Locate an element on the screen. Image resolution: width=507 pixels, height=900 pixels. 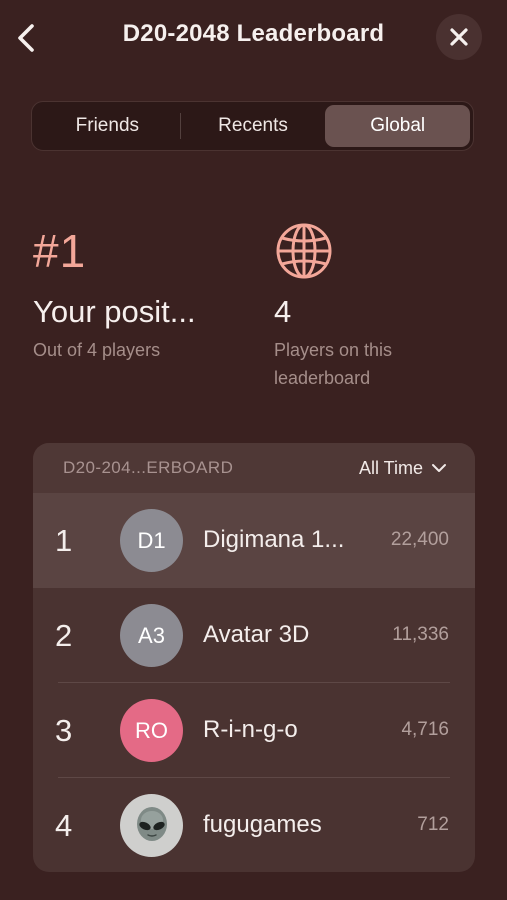
top-bar: D20-2048 Leaderboard is located at coordinates (253, 38).